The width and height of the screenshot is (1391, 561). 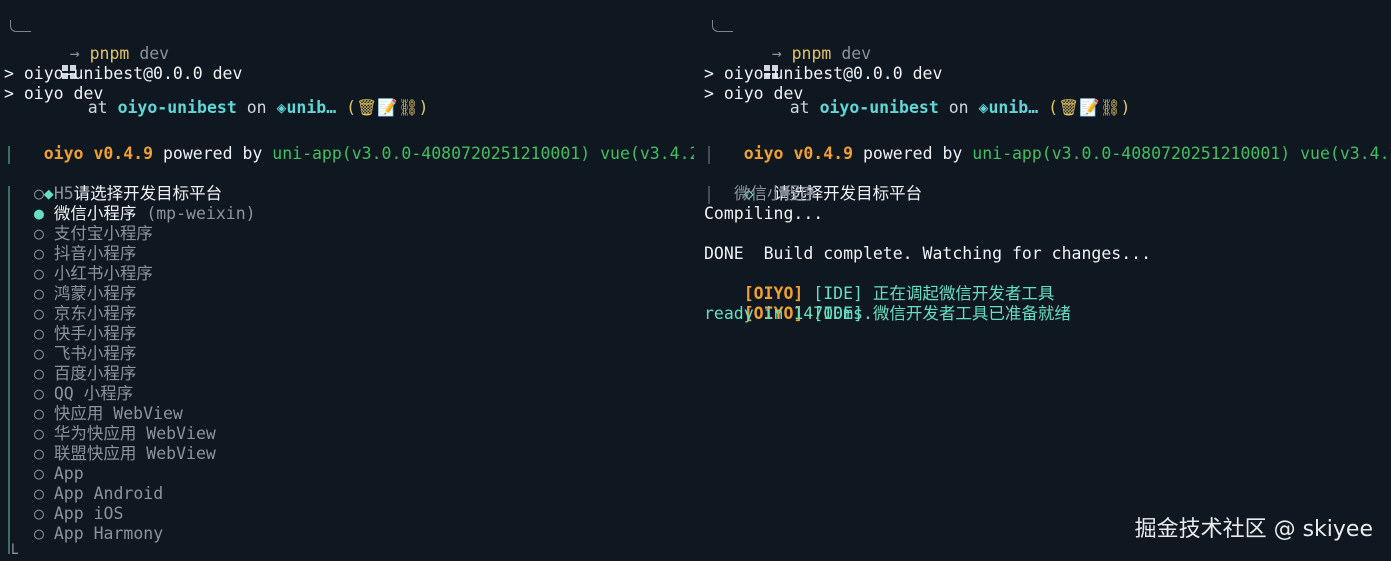 What do you see at coordinates (775, 193) in the screenshot?
I see `answer-text: 微信小程序` at bounding box center [775, 193].